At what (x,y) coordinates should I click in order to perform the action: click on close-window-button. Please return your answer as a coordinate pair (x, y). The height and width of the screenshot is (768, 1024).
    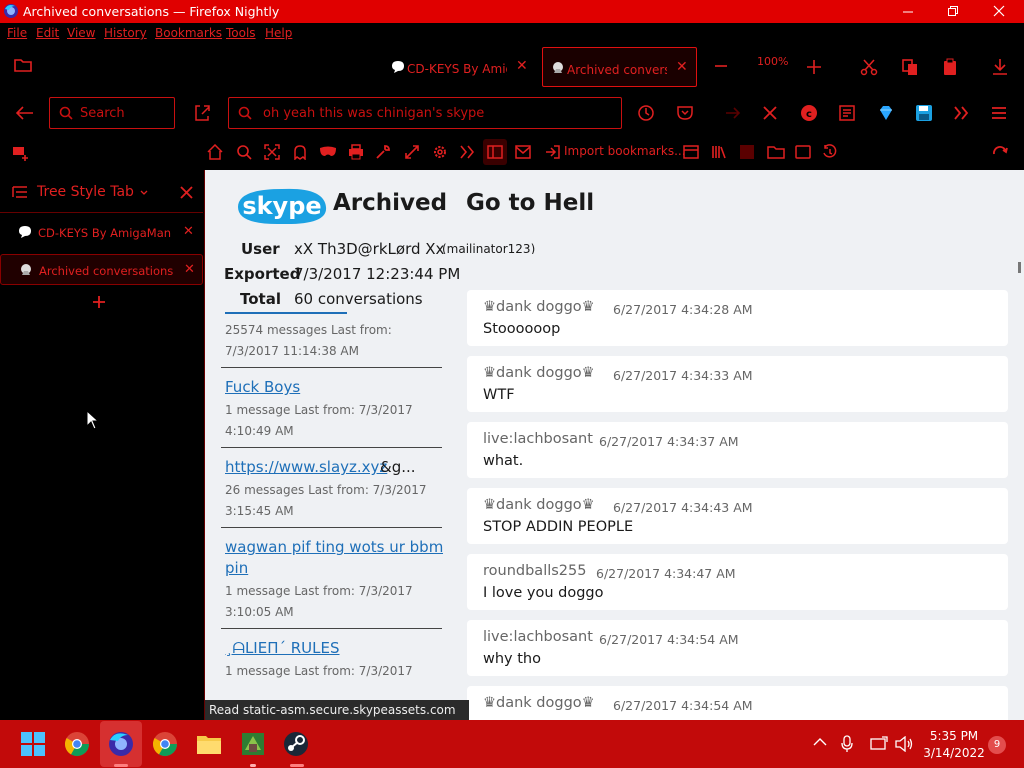
    Looking at the image, I should click on (999, 11).